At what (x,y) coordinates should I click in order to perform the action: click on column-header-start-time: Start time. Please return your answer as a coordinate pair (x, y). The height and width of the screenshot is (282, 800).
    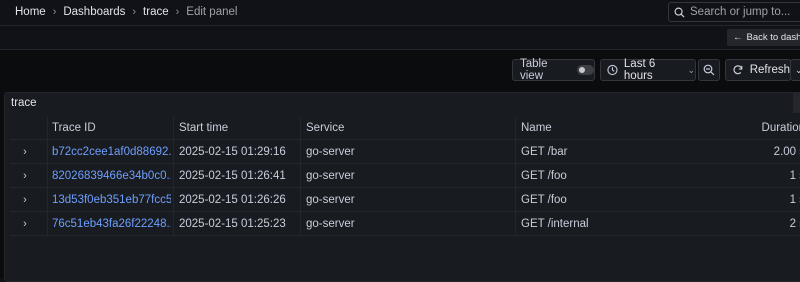
    Looking at the image, I should click on (235, 128).